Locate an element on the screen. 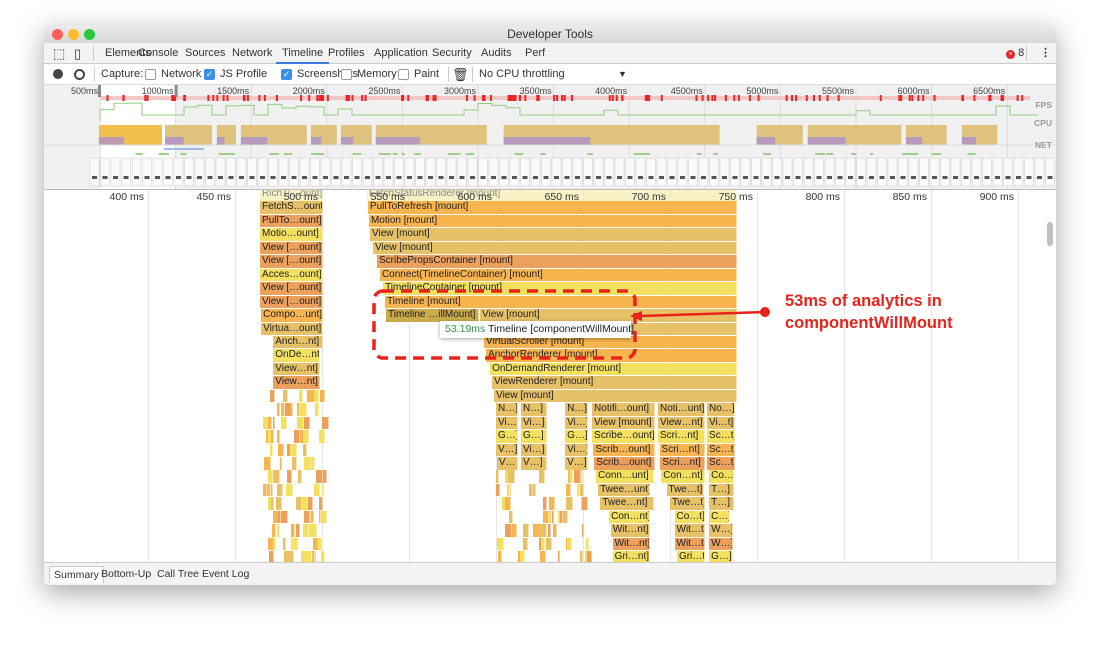  highlight-dashed-box is located at coordinates (504, 324).